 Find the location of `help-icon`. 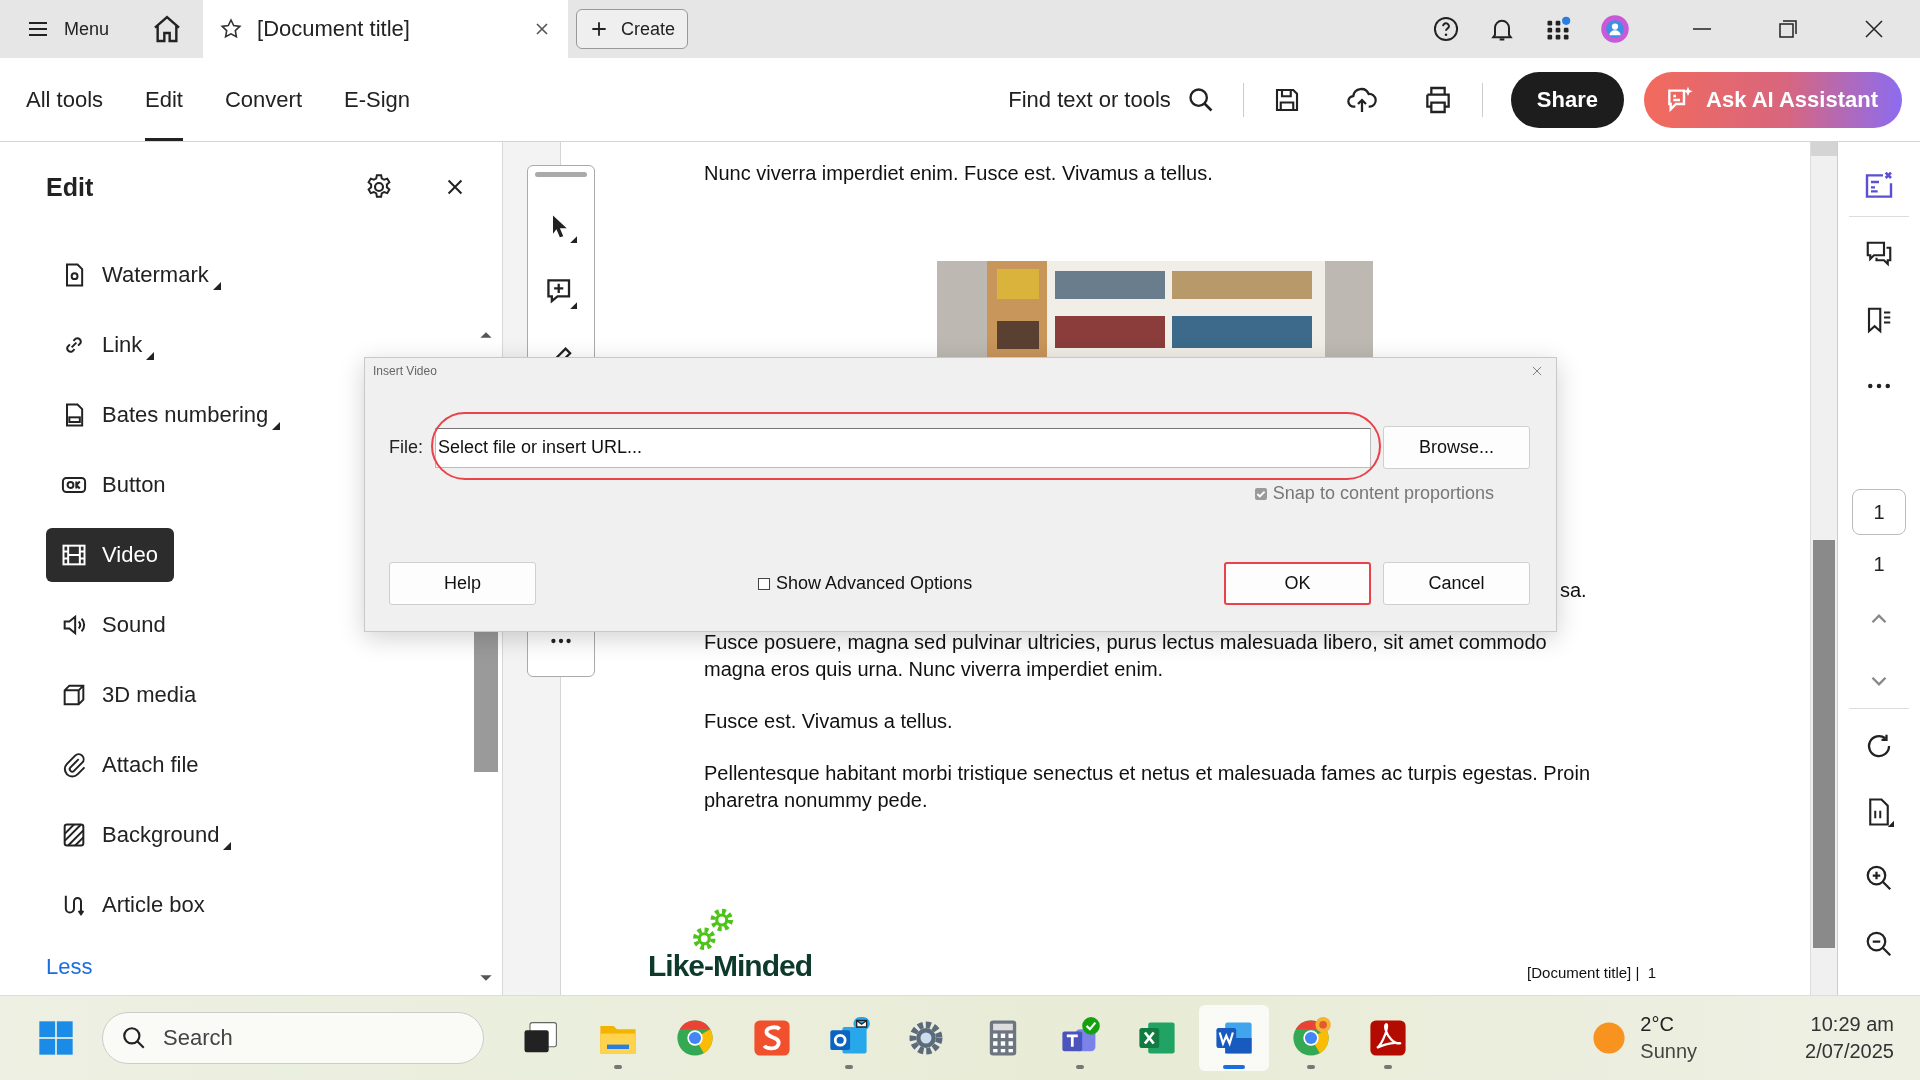

help-icon is located at coordinates (1446, 29).